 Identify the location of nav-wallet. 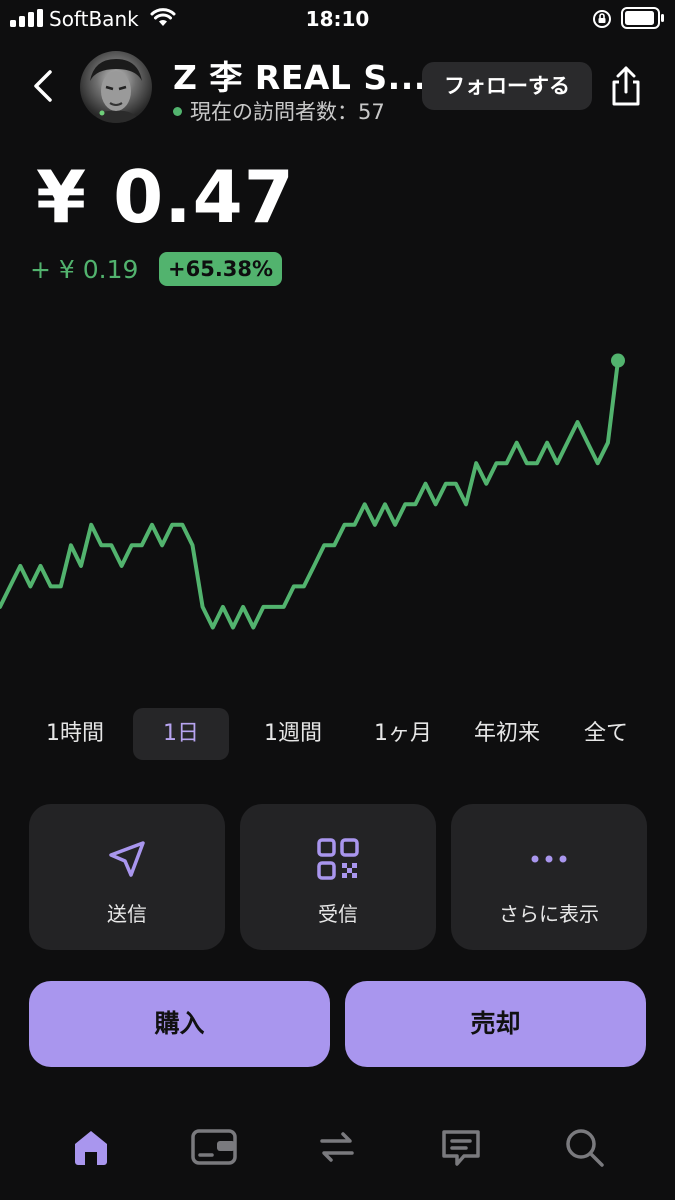
(214, 1147).